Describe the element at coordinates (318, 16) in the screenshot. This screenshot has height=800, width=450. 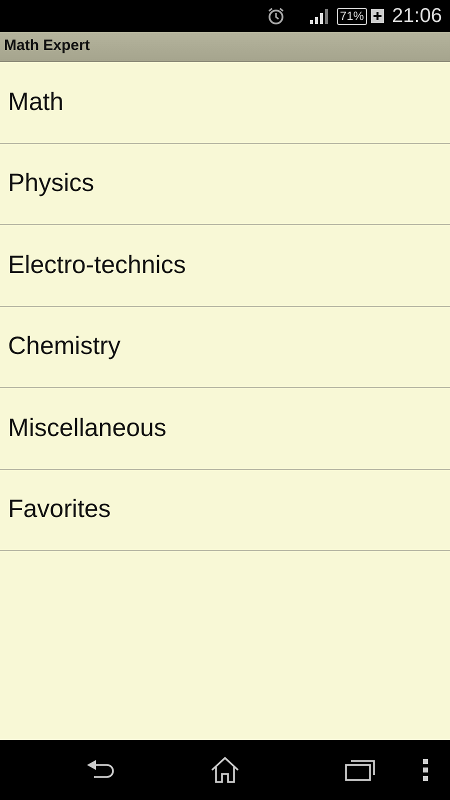
I see `signal-icon` at that location.